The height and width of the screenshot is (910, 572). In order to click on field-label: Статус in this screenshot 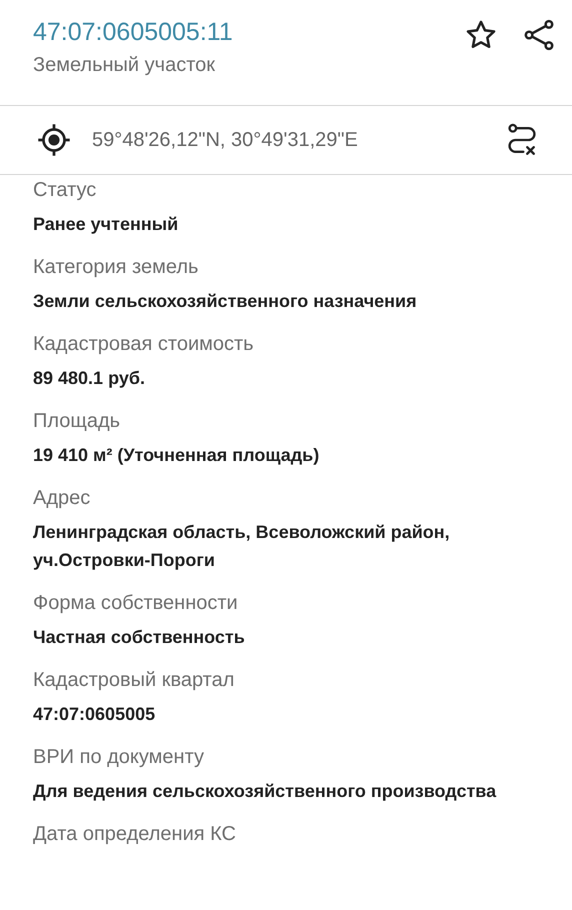, I will do `click(65, 190)`.